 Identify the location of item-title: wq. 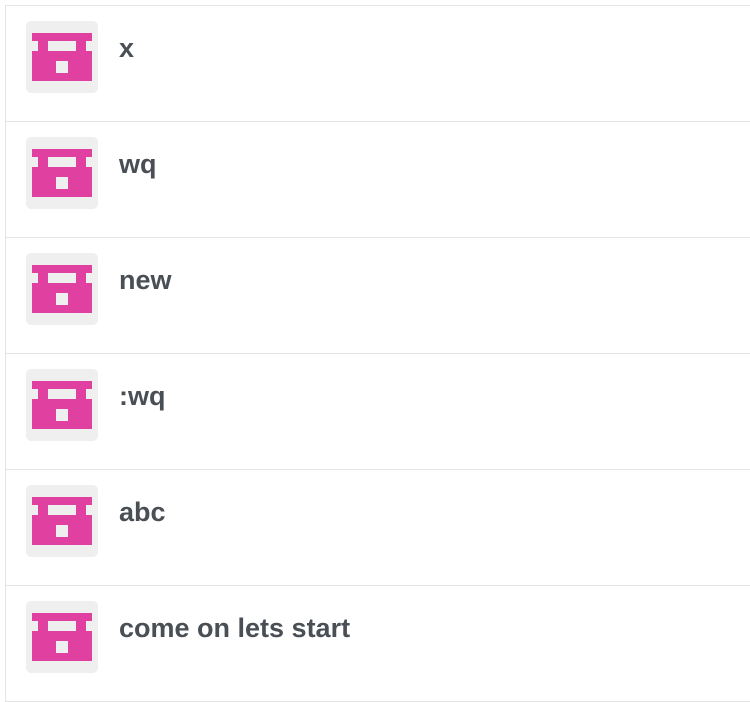
(138, 164).